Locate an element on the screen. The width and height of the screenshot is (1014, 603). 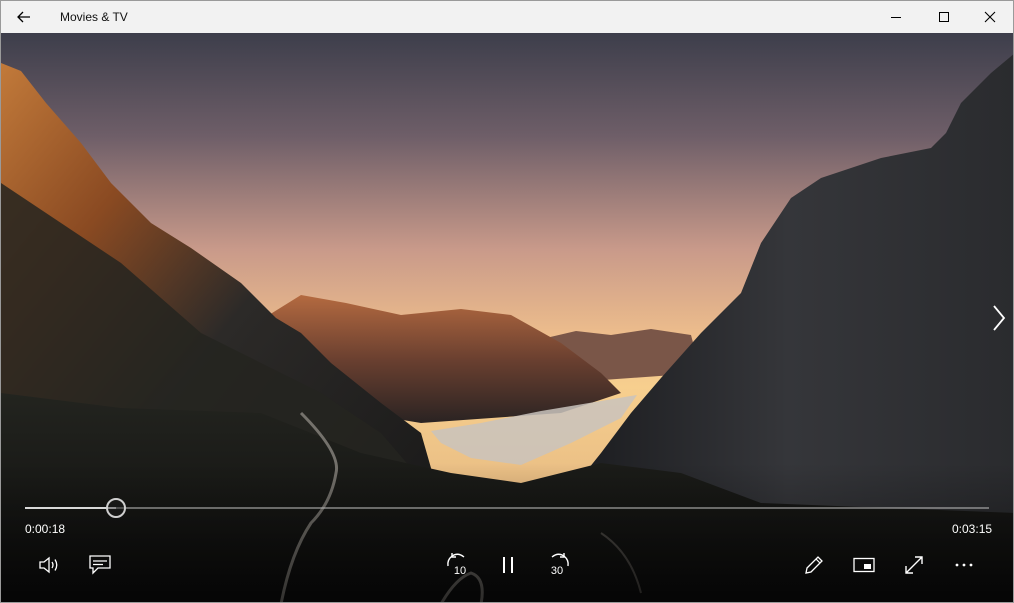
back-button is located at coordinates (24, 17).